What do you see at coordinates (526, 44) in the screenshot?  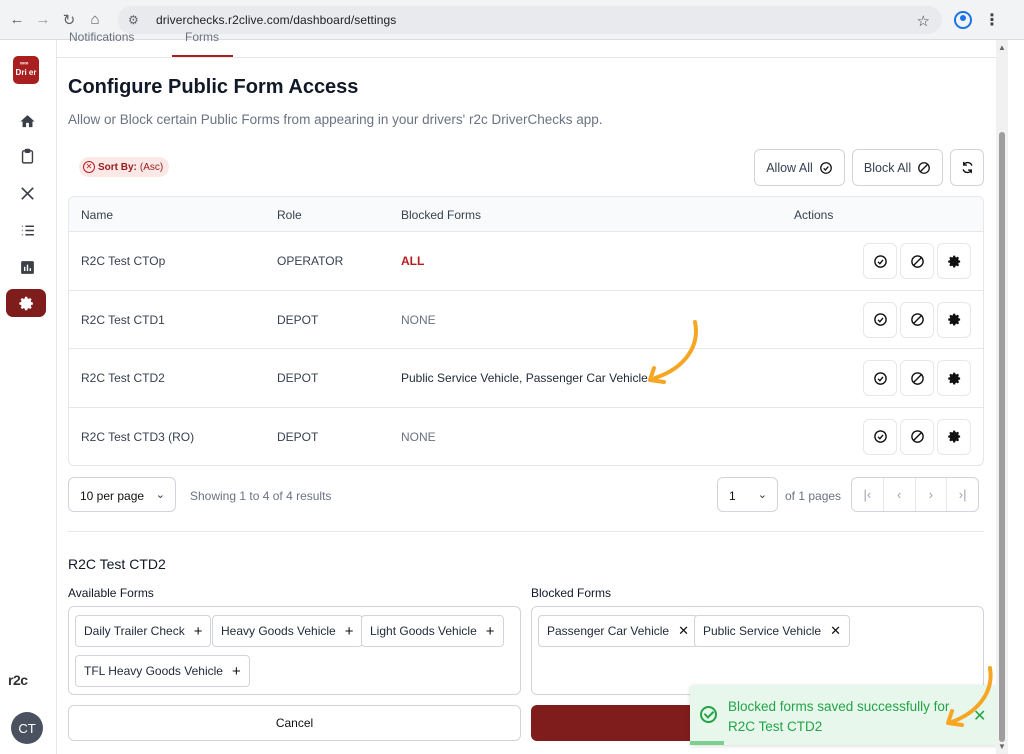 I see `settings-tabs: Notifications Forms` at bounding box center [526, 44].